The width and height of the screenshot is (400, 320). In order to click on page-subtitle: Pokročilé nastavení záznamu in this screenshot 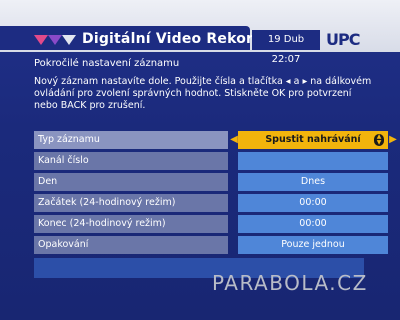, I will do `click(107, 63)`.